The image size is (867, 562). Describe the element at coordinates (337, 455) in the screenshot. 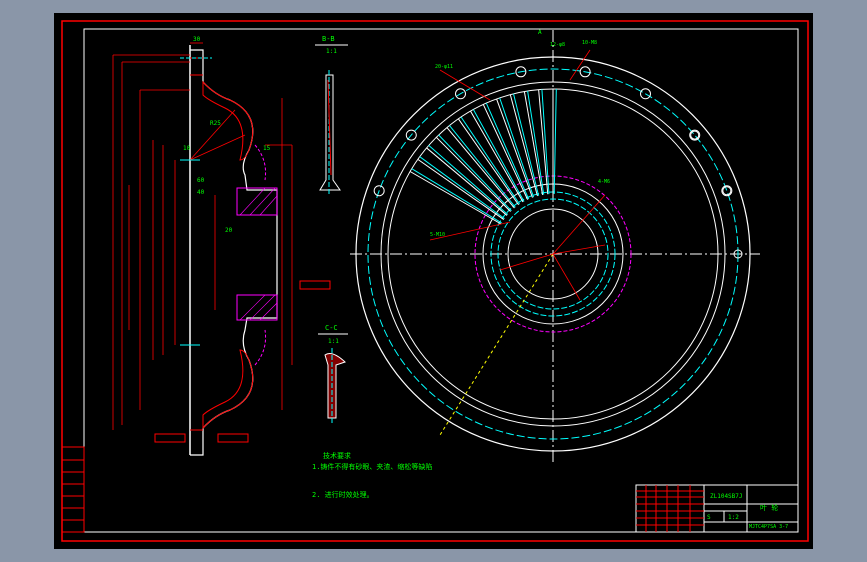

I see `tech-req-title: 技术要求` at that location.